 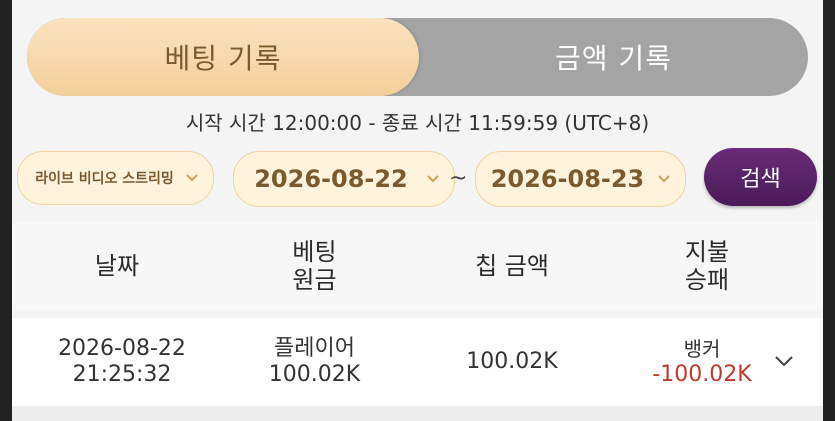 What do you see at coordinates (6, 210) in the screenshot?
I see `screen-edge-left` at bounding box center [6, 210].